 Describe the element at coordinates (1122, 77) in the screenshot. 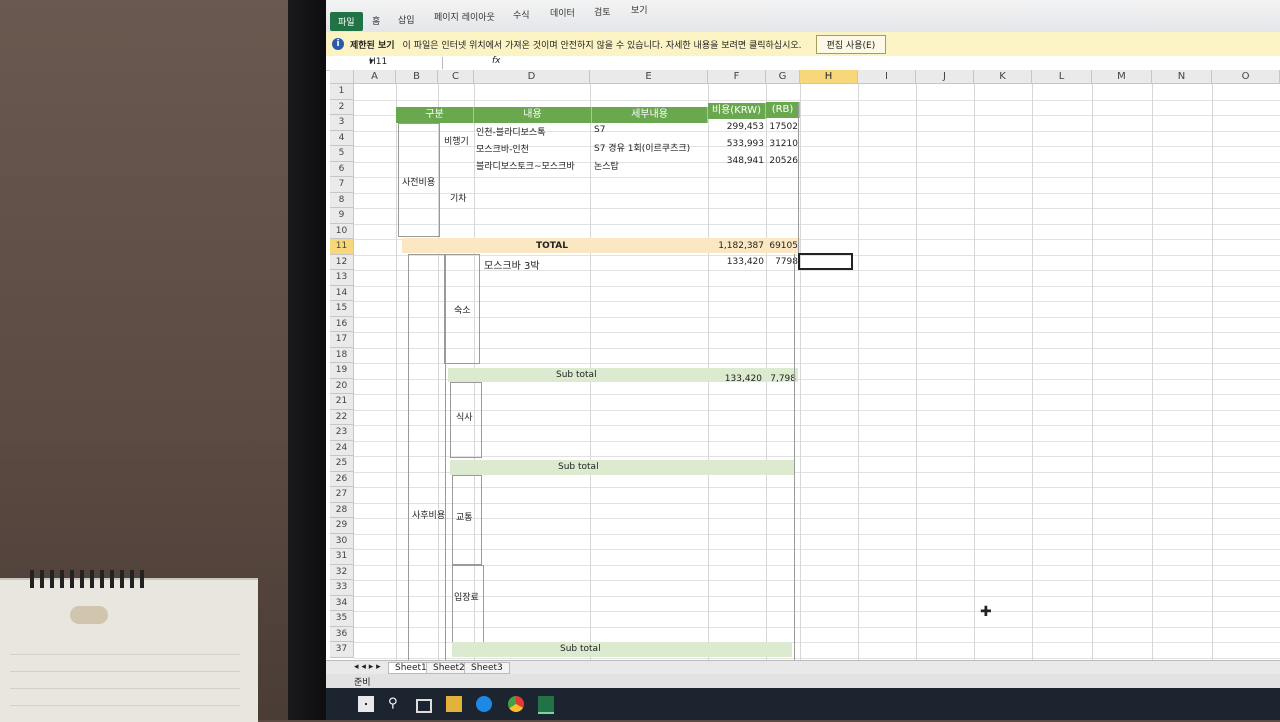

I see `column-header-m: M` at that location.